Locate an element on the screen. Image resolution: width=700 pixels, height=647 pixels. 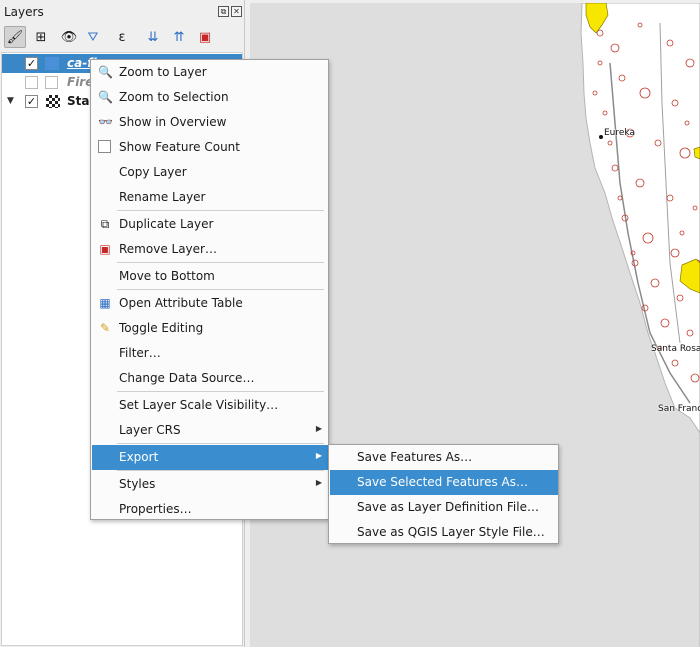
attribute-table-icon: ▦ is located at coordinates (105, 303).